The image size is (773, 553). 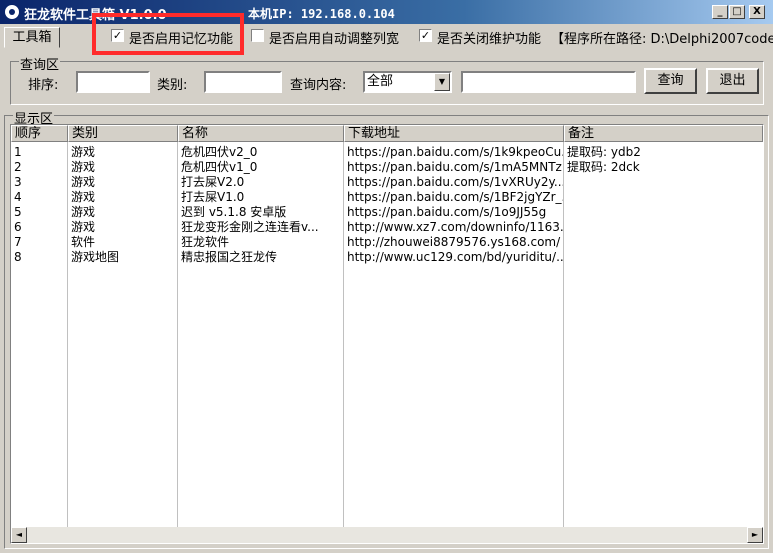 What do you see at coordinates (18, 212) in the screenshot?
I see `cell-order: 5` at bounding box center [18, 212].